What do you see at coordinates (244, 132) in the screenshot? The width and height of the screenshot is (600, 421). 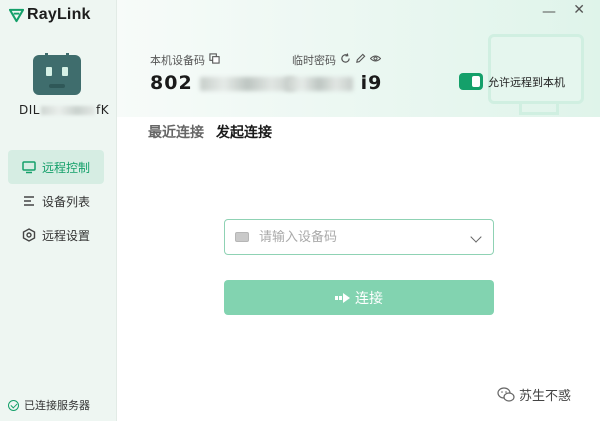 I see `tab-start-connection: 发起连接` at bounding box center [244, 132].